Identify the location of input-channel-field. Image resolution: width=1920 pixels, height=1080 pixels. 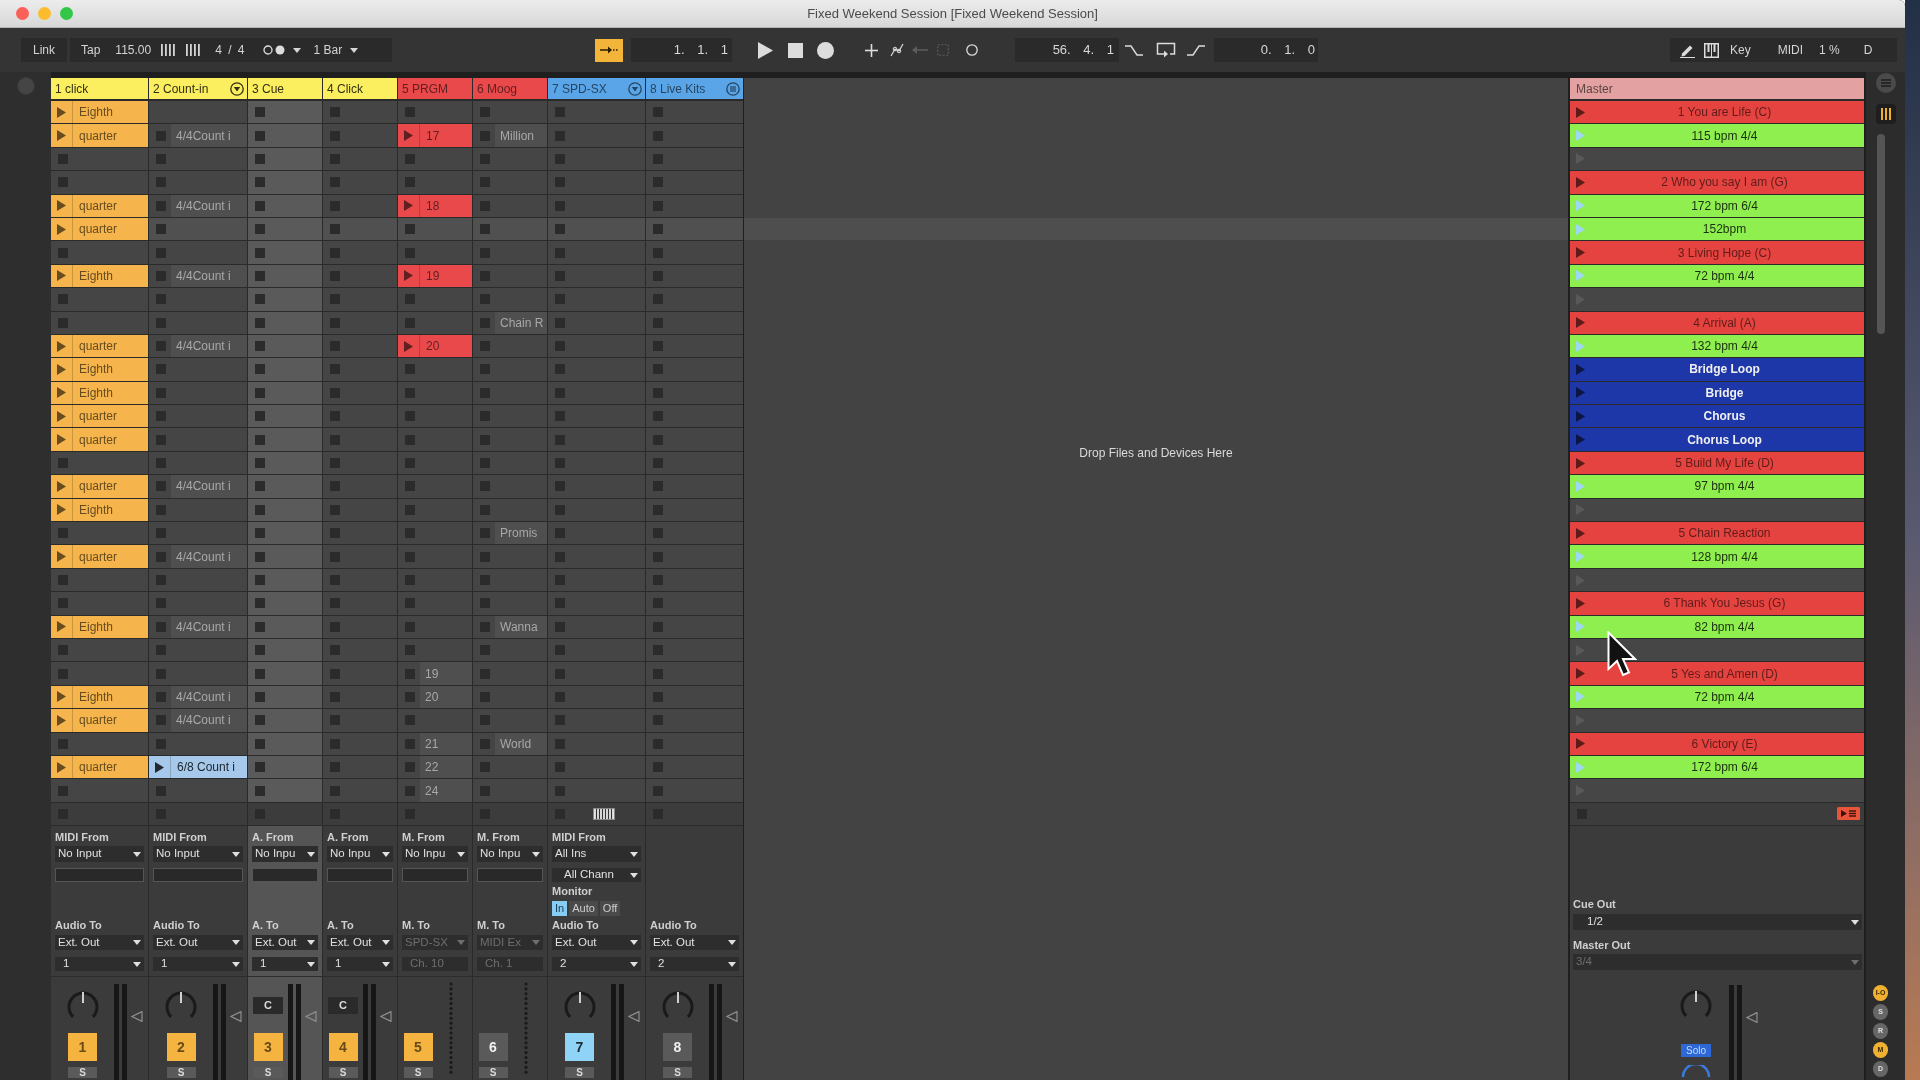
(510, 875).